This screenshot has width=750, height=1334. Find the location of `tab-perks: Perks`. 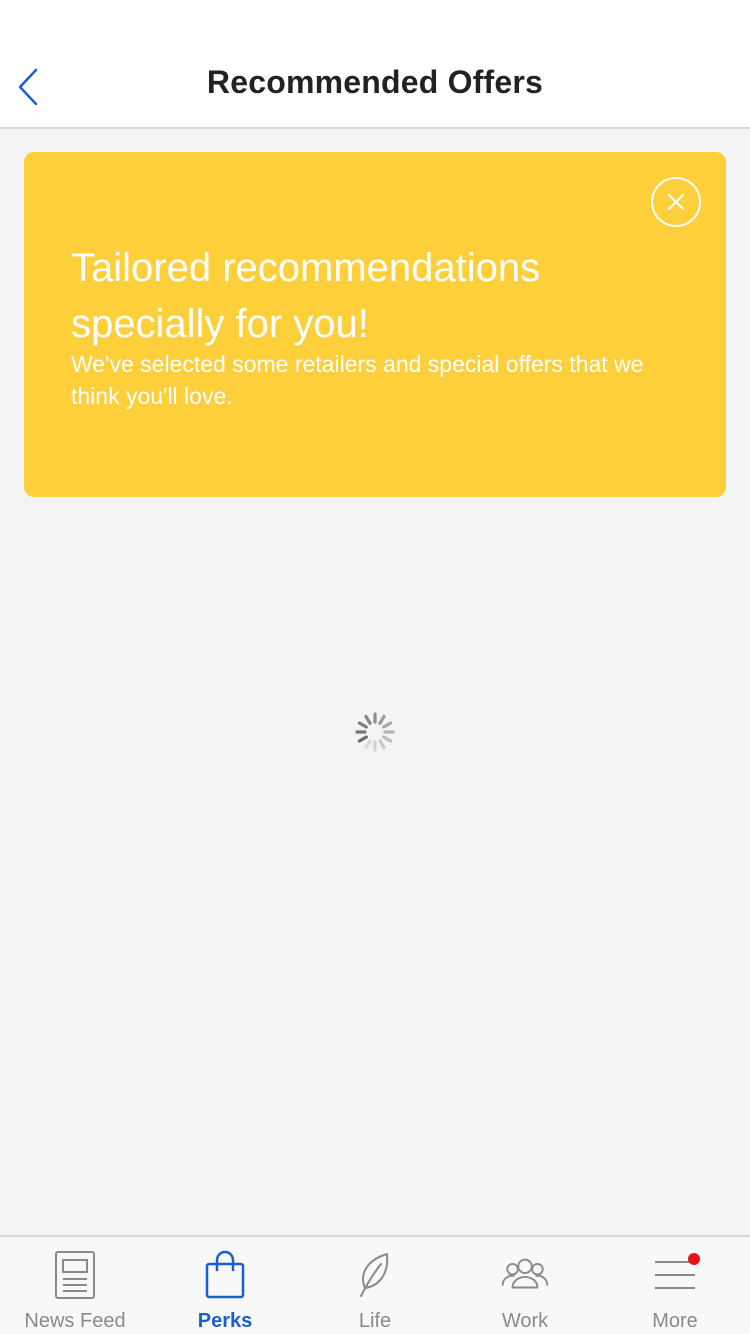

tab-perks: Perks is located at coordinates (225, 1285).